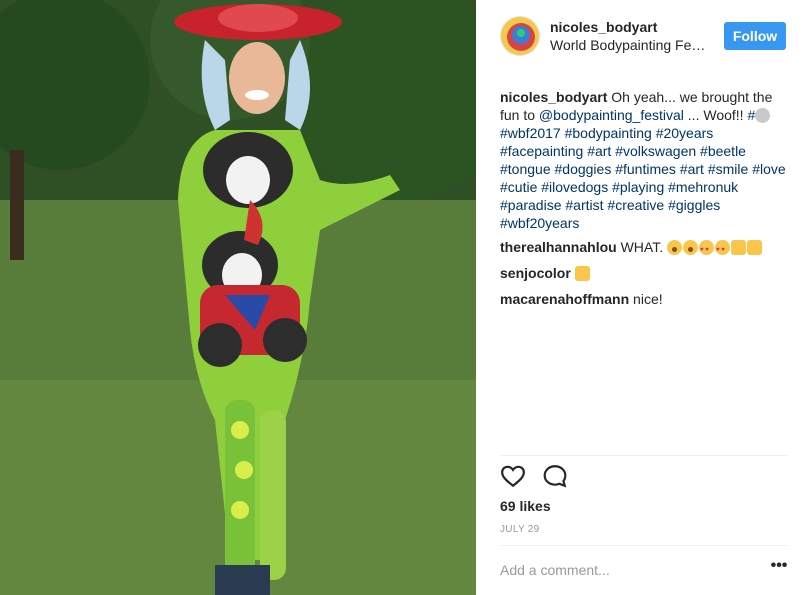  What do you see at coordinates (582, 273) in the screenshot?
I see `thumbs-up-icon` at bounding box center [582, 273].